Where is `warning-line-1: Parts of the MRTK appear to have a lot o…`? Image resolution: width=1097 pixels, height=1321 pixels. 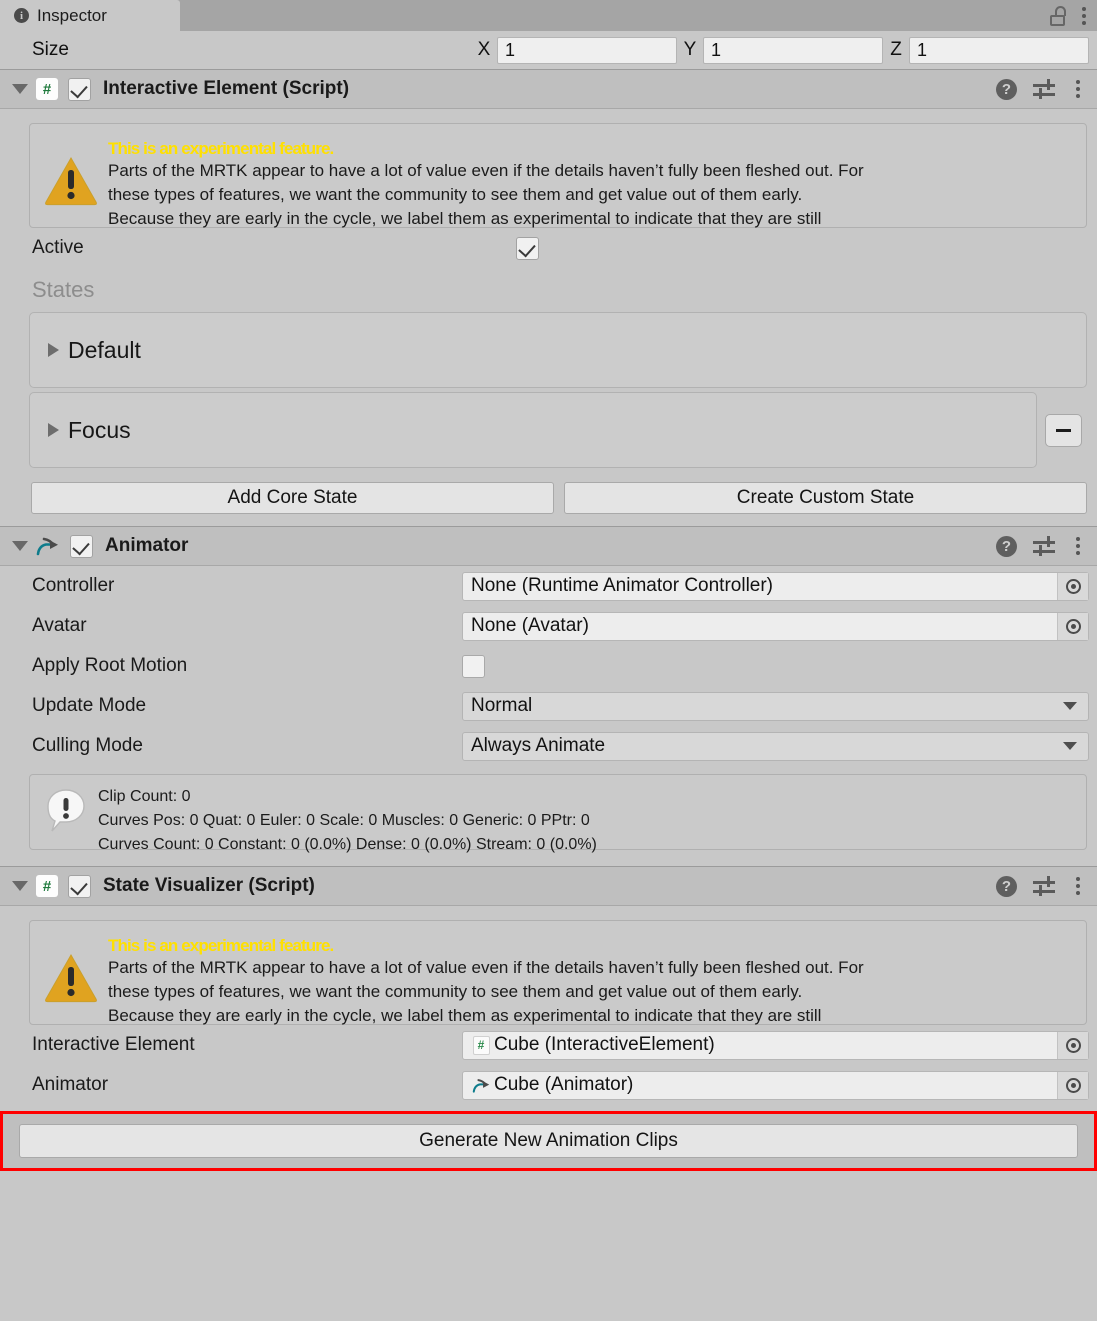 warning-line-1: Parts of the MRTK appear to have a lot o… is located at coordinates (486, 967).